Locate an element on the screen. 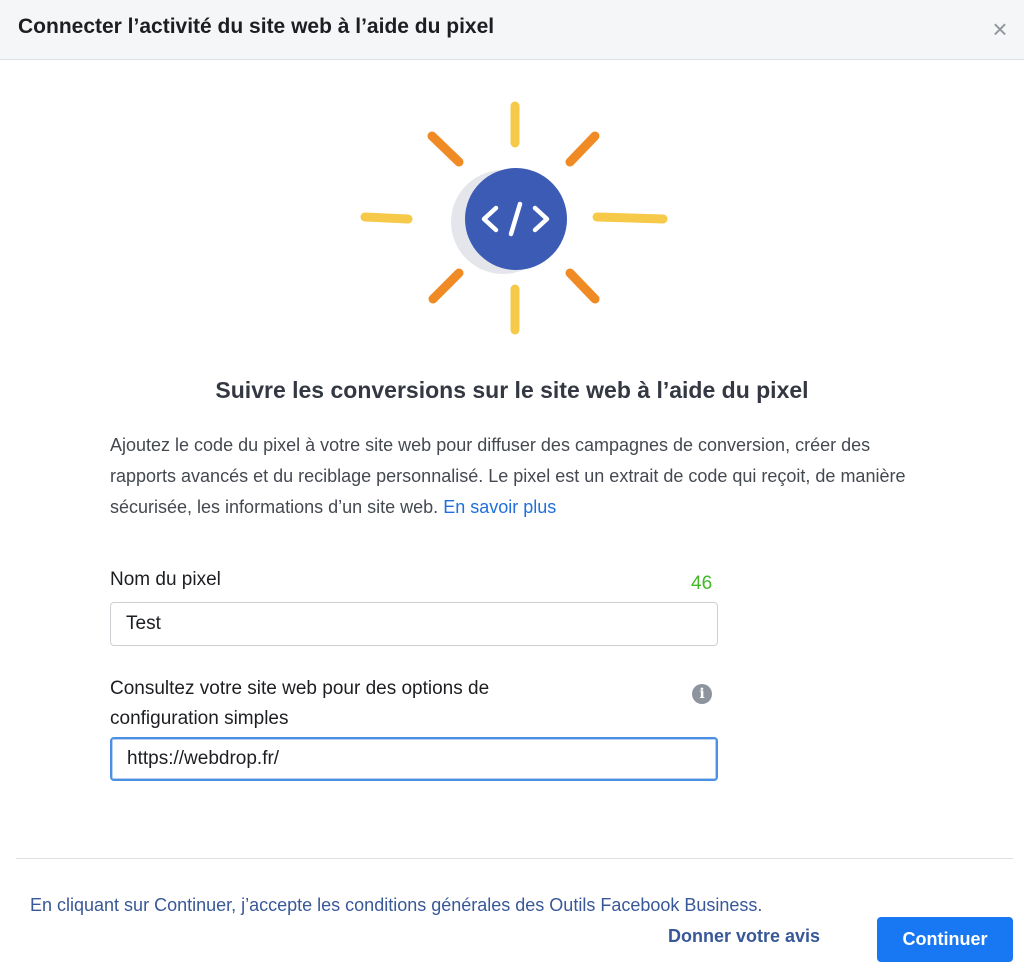 The image size is (1024, 972). pixel-name-input is located at coordinates (414, 624).